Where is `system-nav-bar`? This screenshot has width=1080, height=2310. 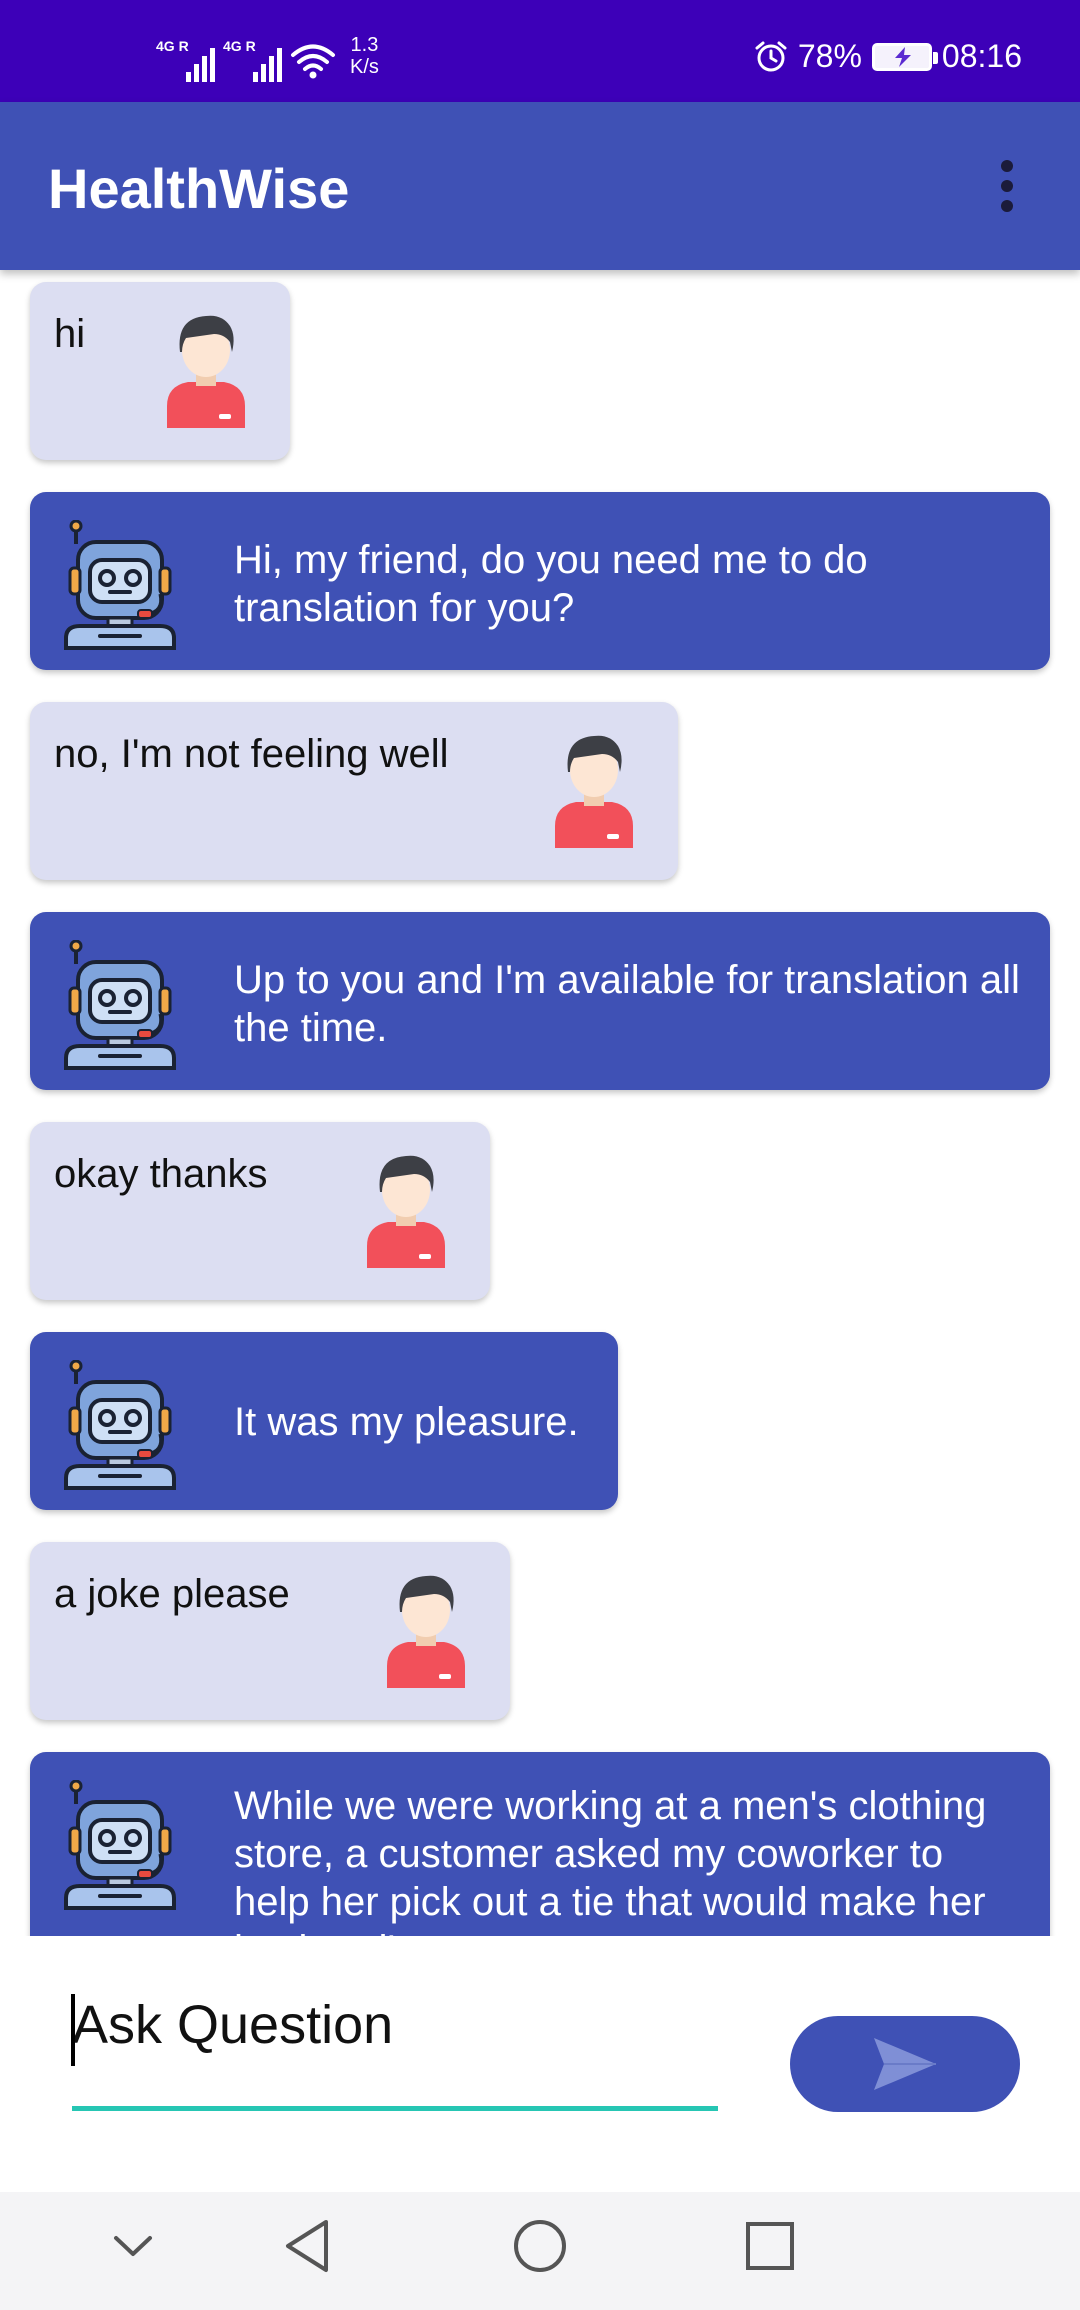 system-nav-bar is located at coordinates (540, 2251).